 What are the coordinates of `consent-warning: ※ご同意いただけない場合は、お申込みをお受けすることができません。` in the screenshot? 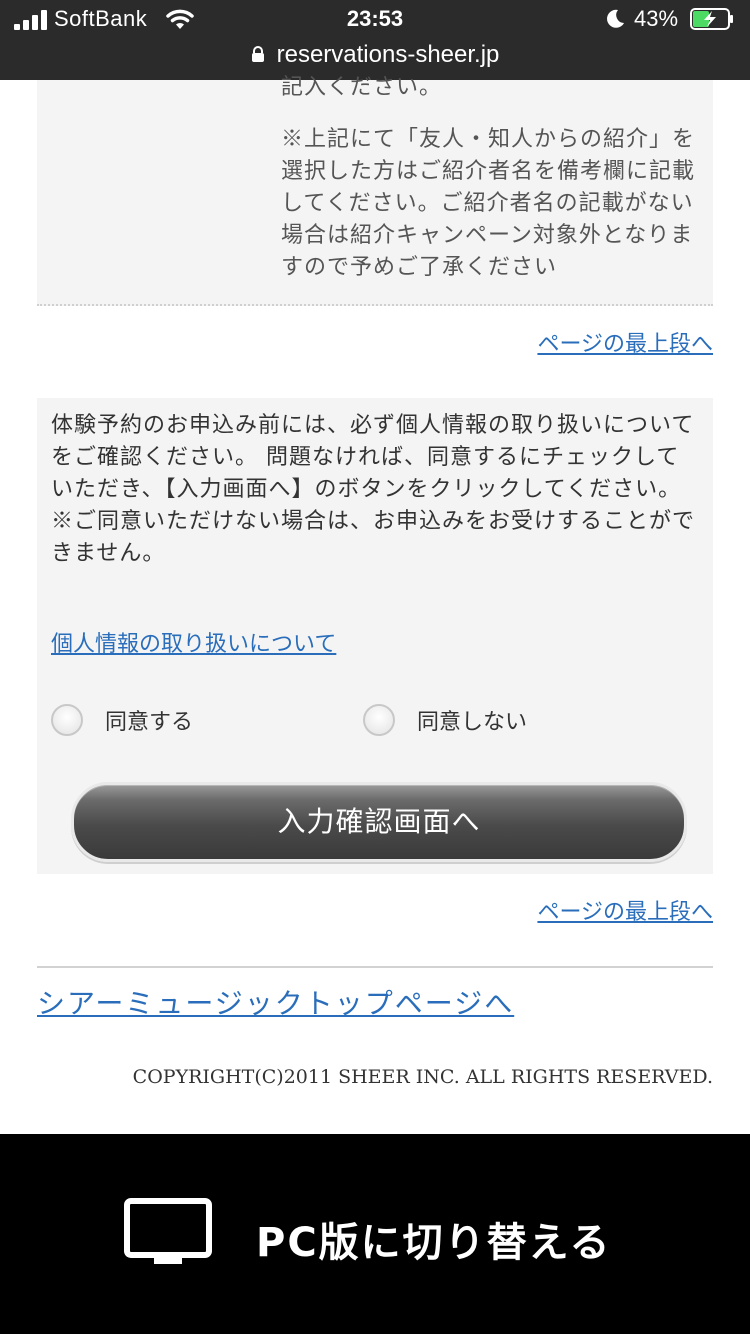 It's located at (373, 537).